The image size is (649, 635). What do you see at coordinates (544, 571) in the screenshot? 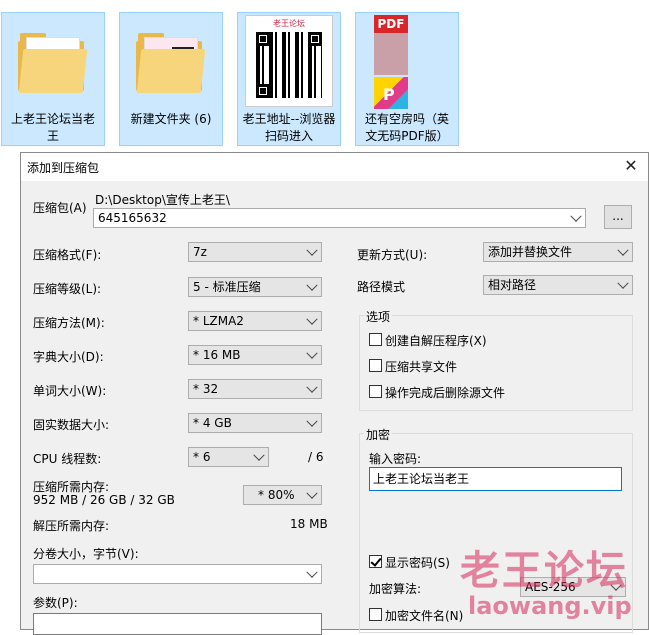
I see `watermark-text: 老王论坛` at bounding box center [544, 571].